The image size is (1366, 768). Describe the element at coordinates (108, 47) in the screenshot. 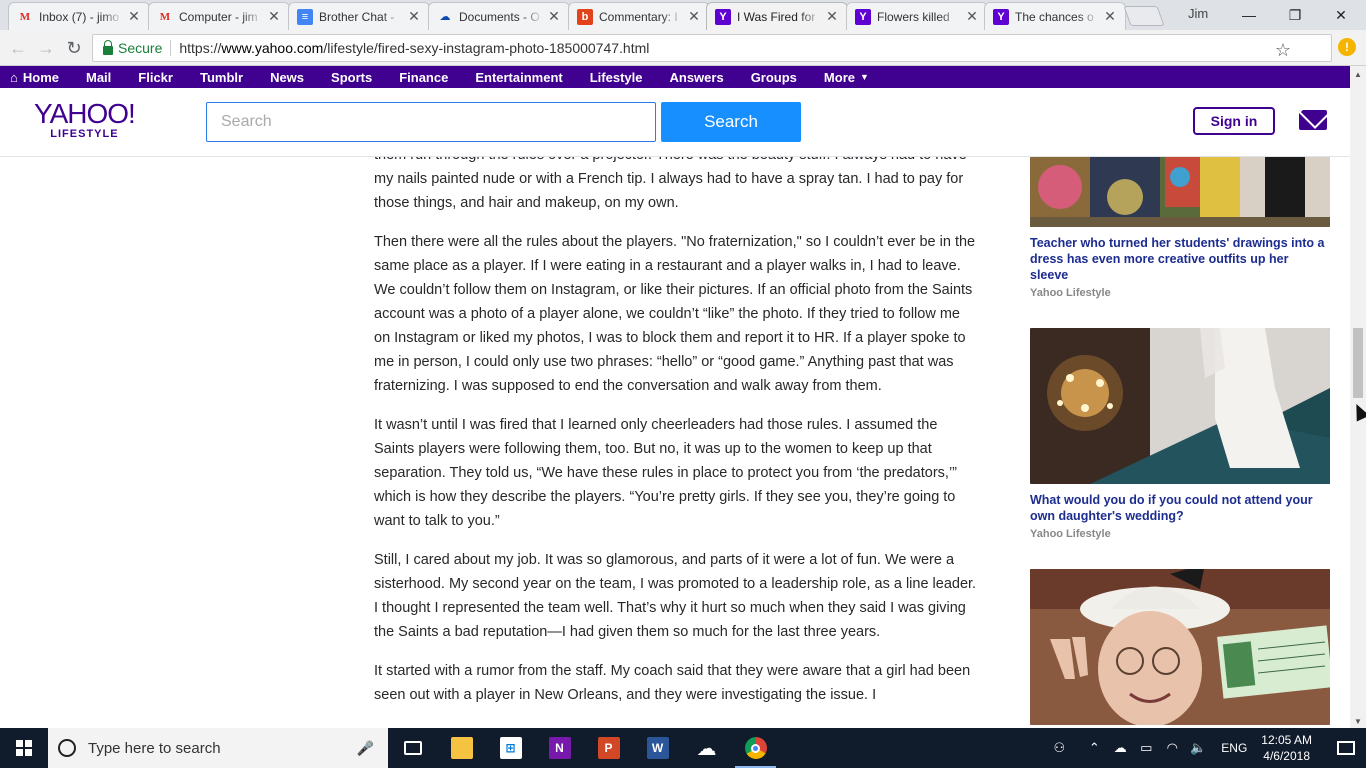

I see `lock-icon` at that location.